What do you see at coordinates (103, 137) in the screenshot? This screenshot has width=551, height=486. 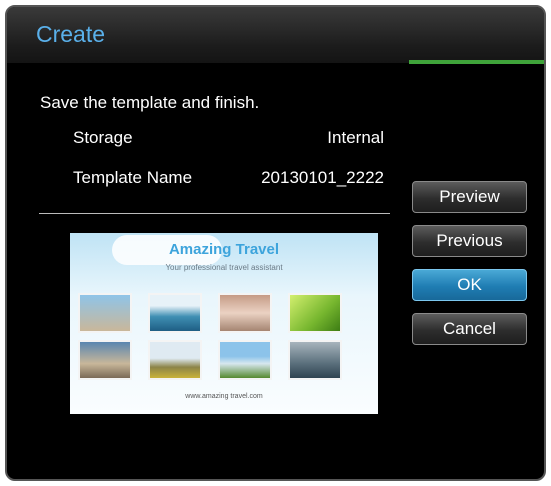 I see `storage-label: Storage` at bounding box center [103, 137].